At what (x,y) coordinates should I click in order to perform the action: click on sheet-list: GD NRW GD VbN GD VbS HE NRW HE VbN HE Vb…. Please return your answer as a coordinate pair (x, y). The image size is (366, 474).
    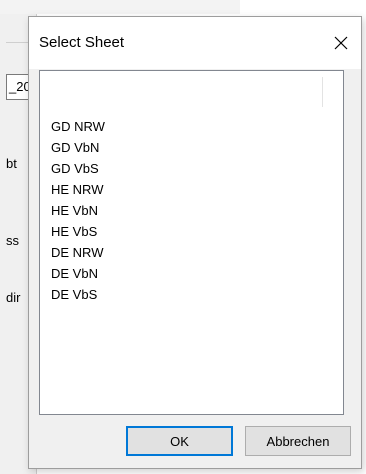
    Looking at the image, I should click on (78, 210).